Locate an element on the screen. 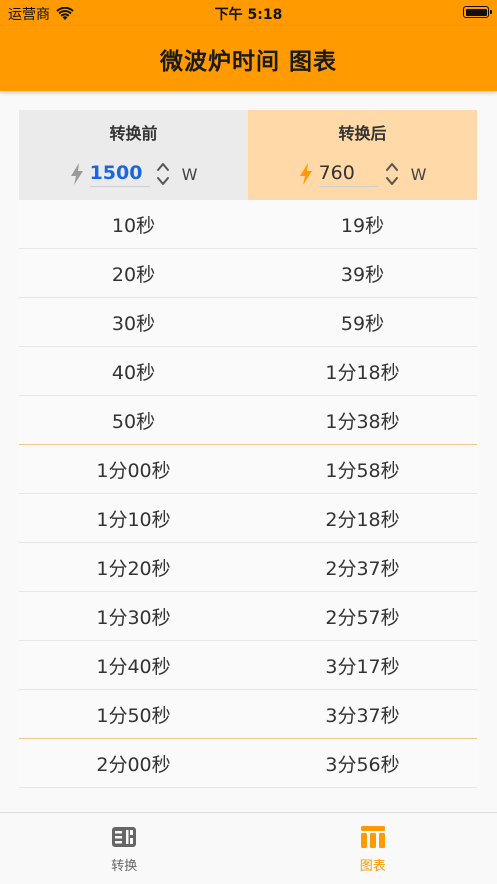  table-row: 10秒 19秒 is located at coordinates (248, 224).